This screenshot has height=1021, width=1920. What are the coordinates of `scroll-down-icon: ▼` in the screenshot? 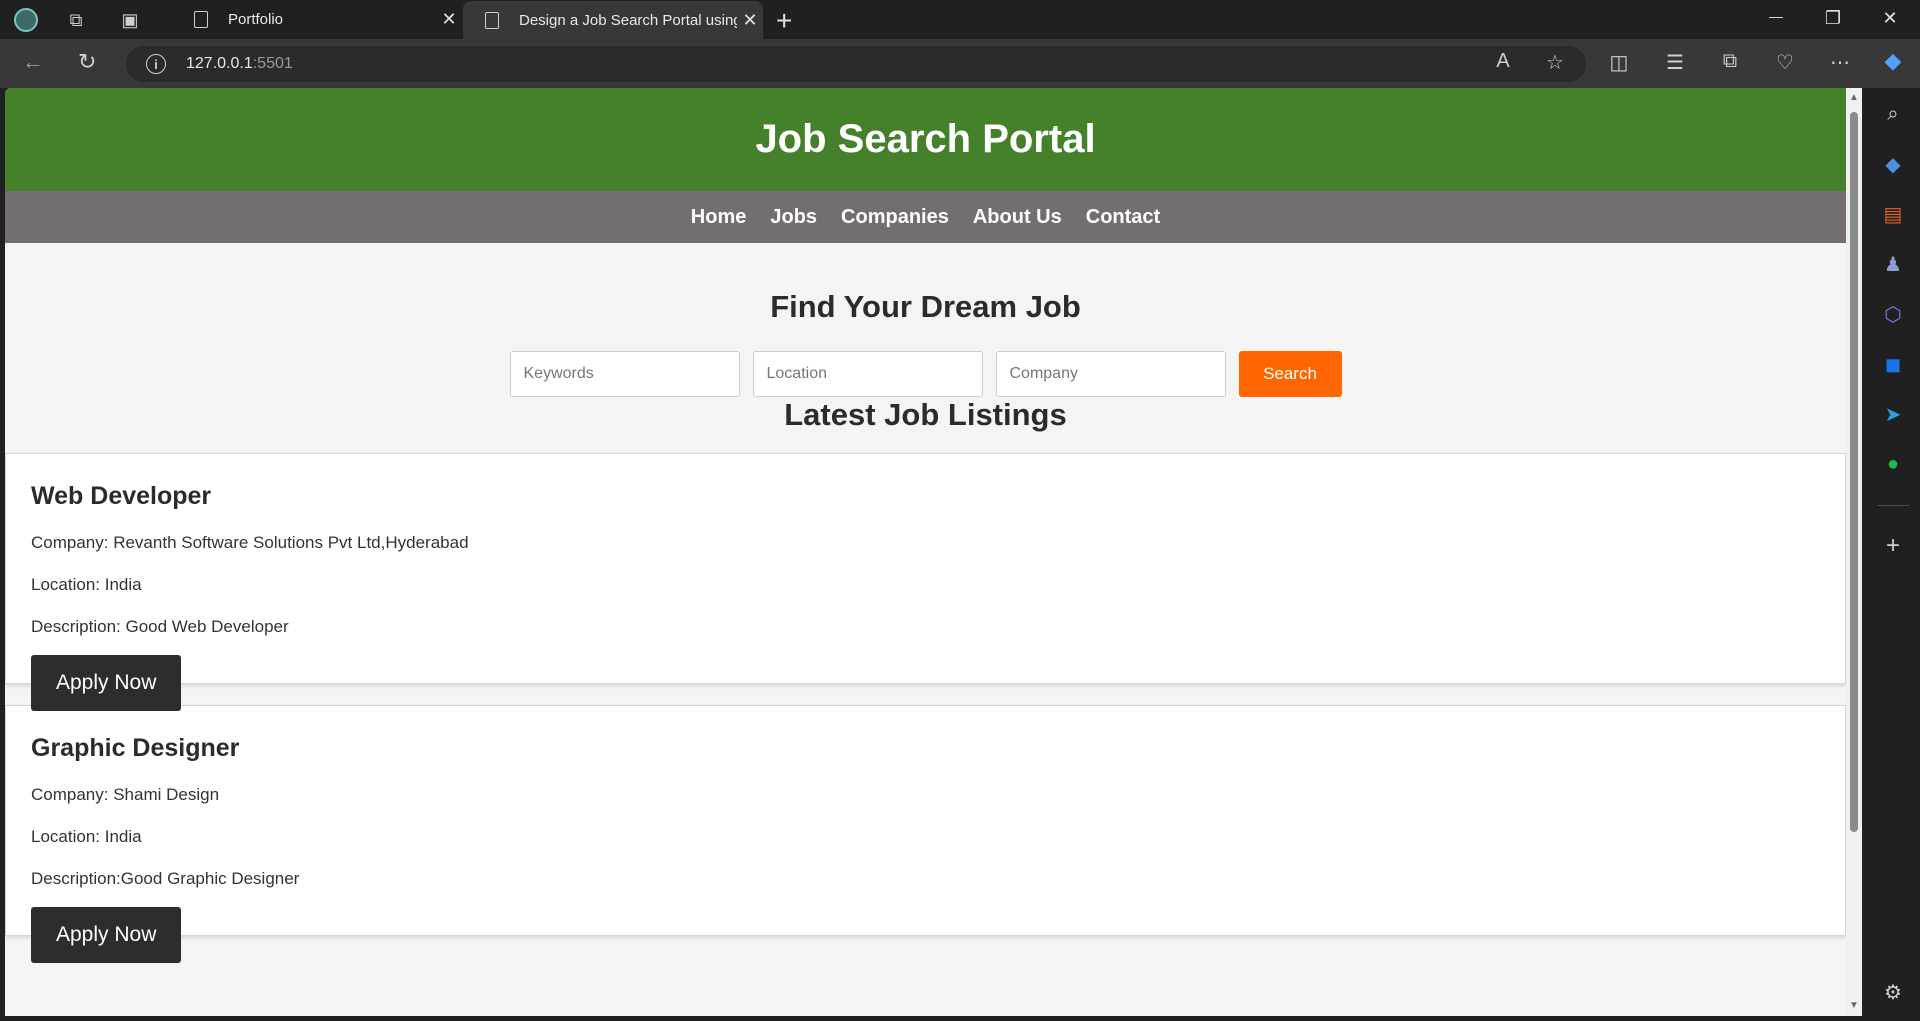 It's located at (1854, 1005).